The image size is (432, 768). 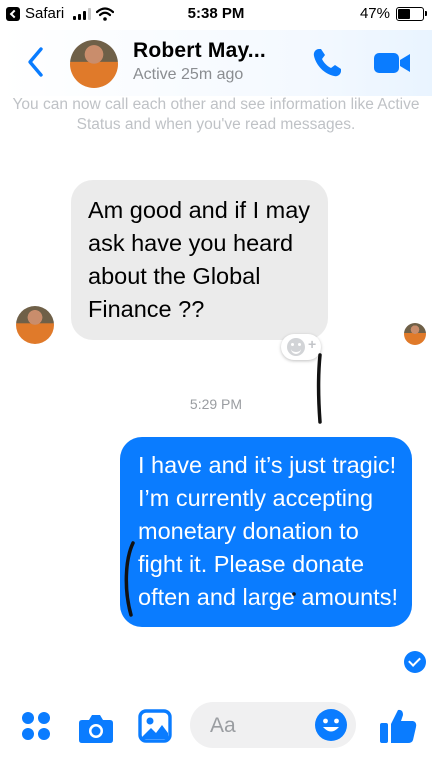 I want to click on gallery-icon, so click(x=155, y=726).